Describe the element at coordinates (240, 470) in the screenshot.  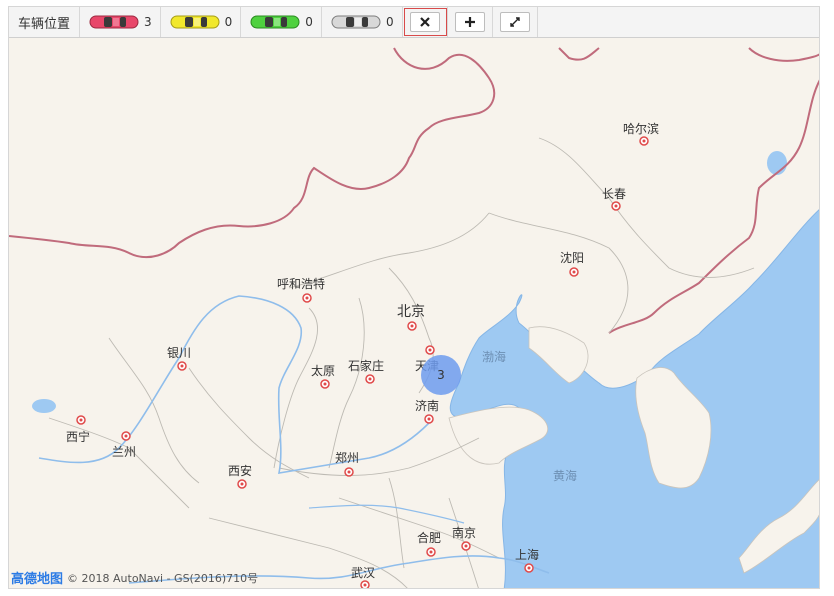
I see `city-label-xian: 西安` at that location.